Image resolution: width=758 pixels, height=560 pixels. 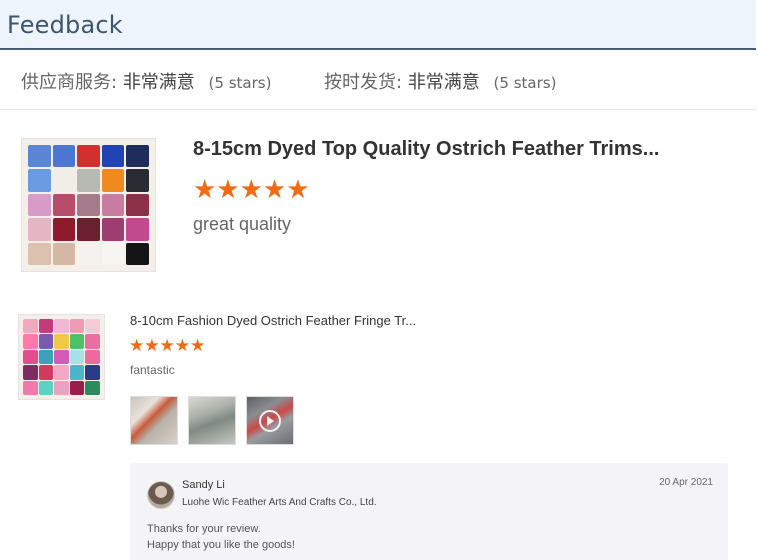 I want to click on rating-label: 供应商服务:, so click(x=69, y=82).